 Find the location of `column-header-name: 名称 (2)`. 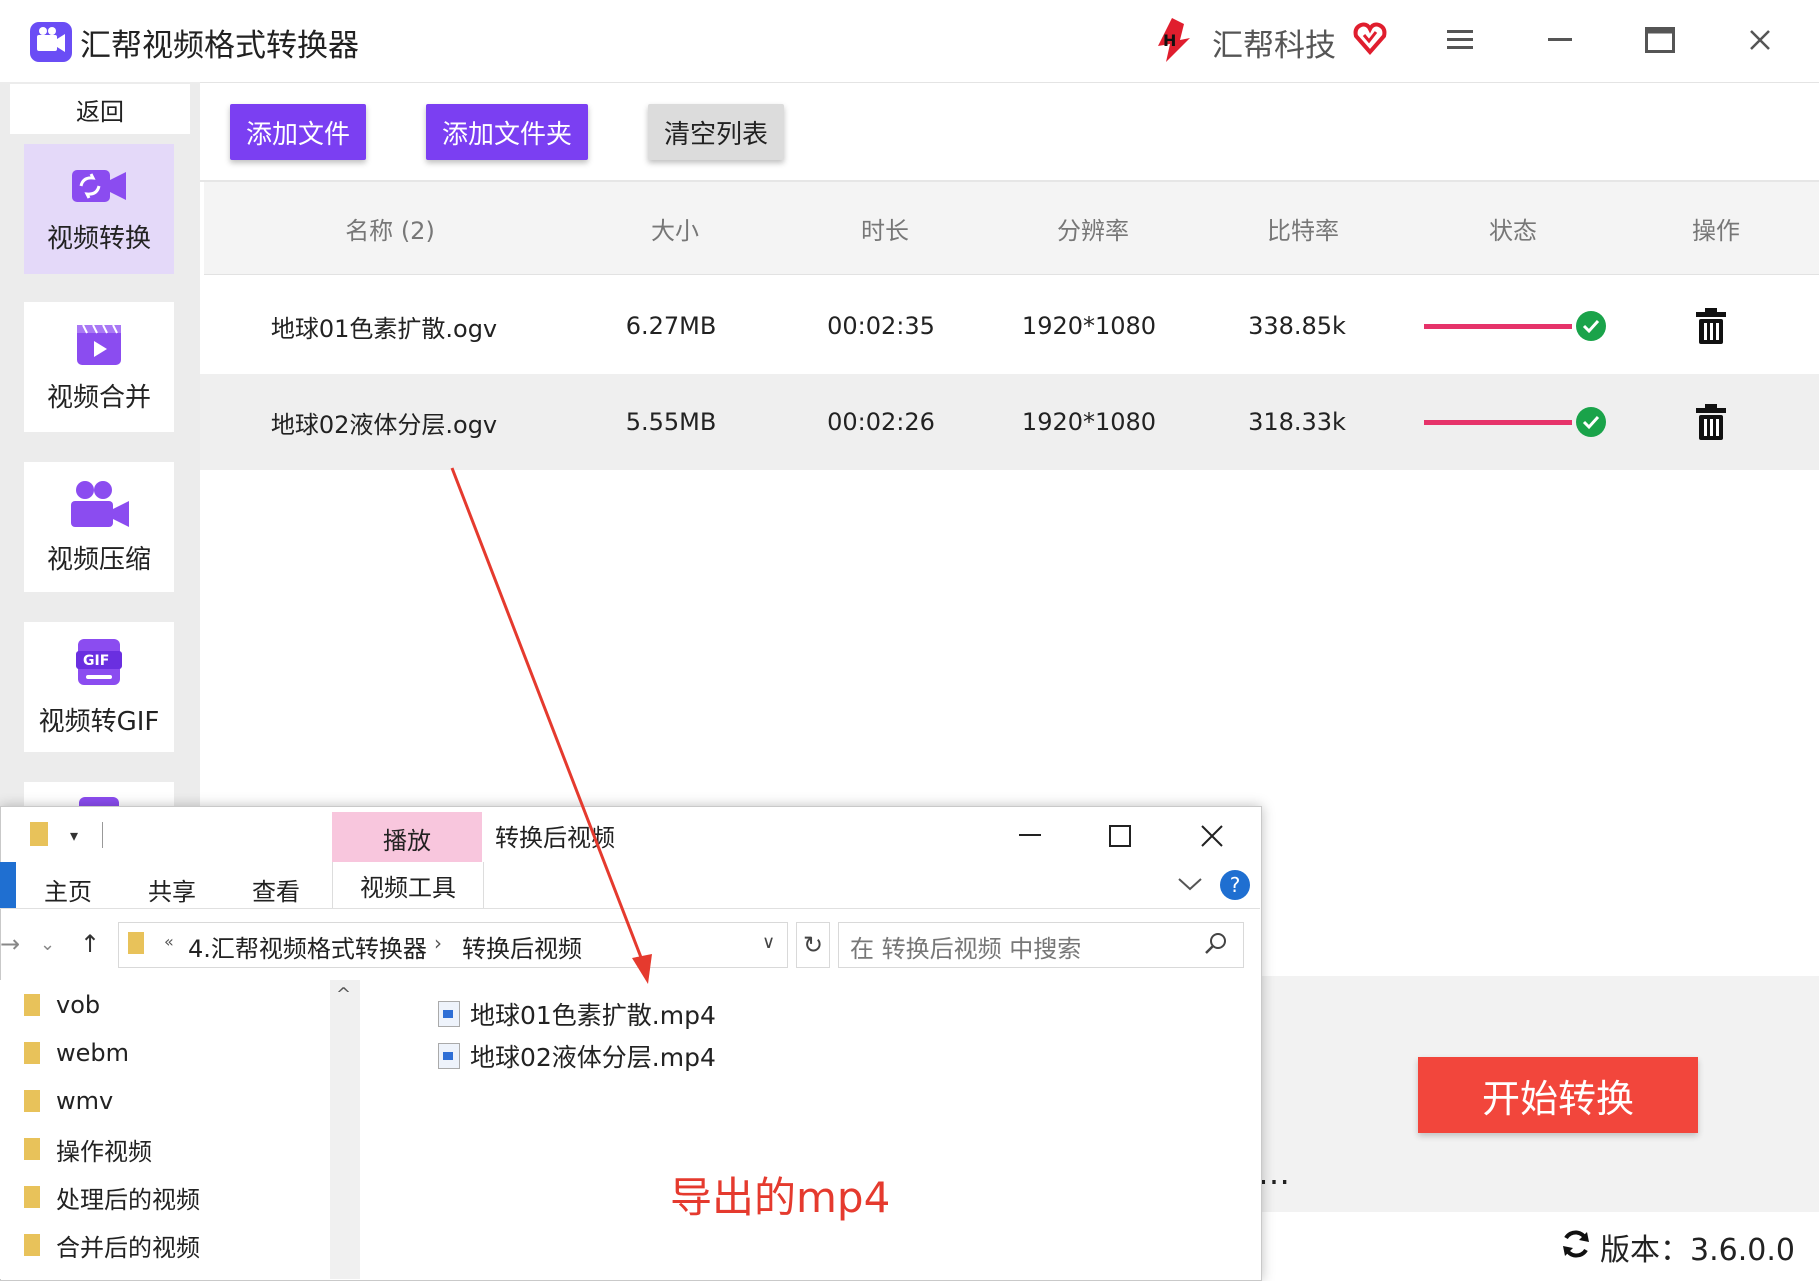

column-header-name: 名称 (2) is located at coordinates (390, 228).